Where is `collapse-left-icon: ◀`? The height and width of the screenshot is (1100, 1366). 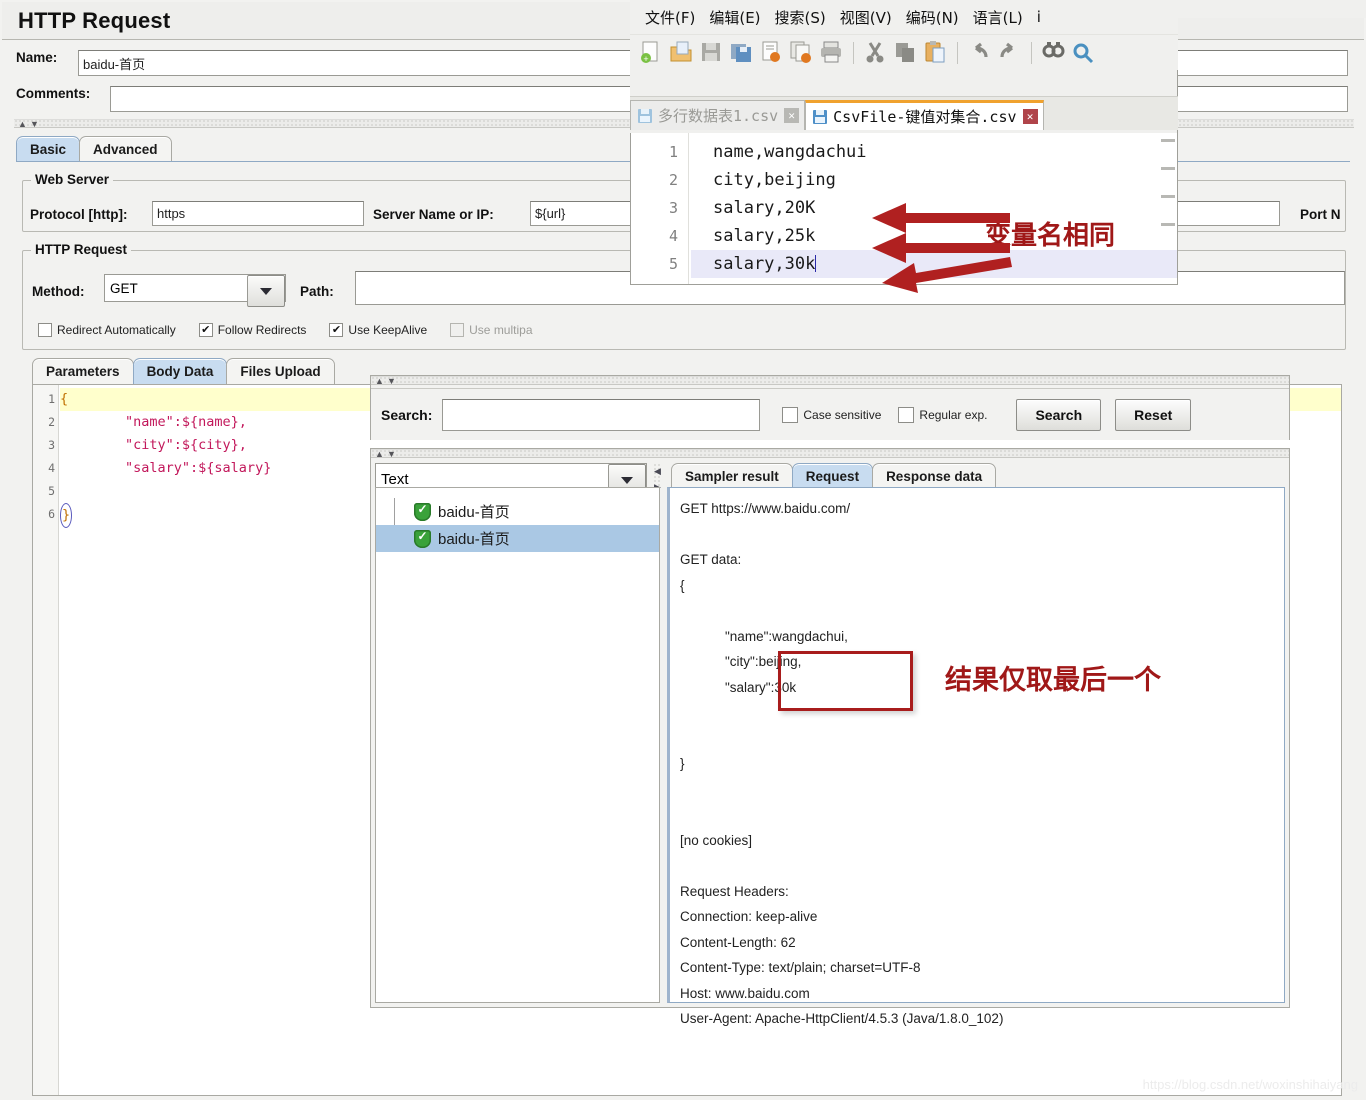 collapse-left-icon: ◀ is located at coordinates (657, 471).